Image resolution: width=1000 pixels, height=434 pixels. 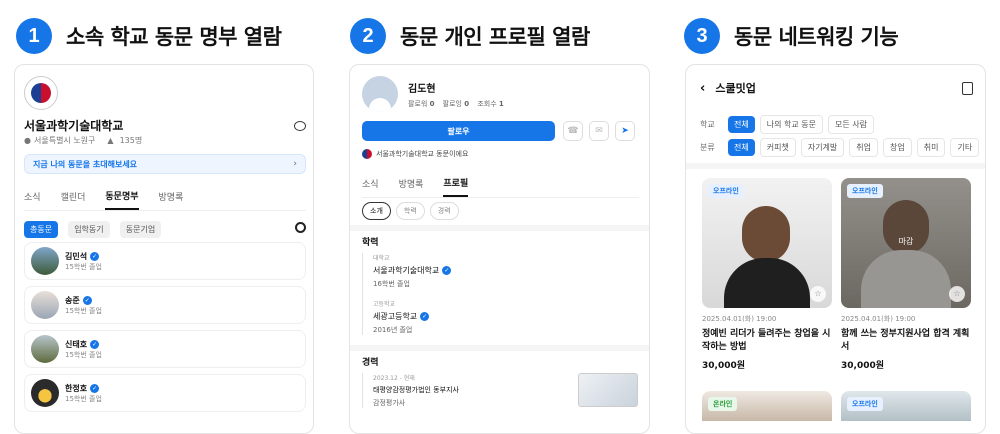 I want to click on member-count: 135명, so click(x=131, y=140).